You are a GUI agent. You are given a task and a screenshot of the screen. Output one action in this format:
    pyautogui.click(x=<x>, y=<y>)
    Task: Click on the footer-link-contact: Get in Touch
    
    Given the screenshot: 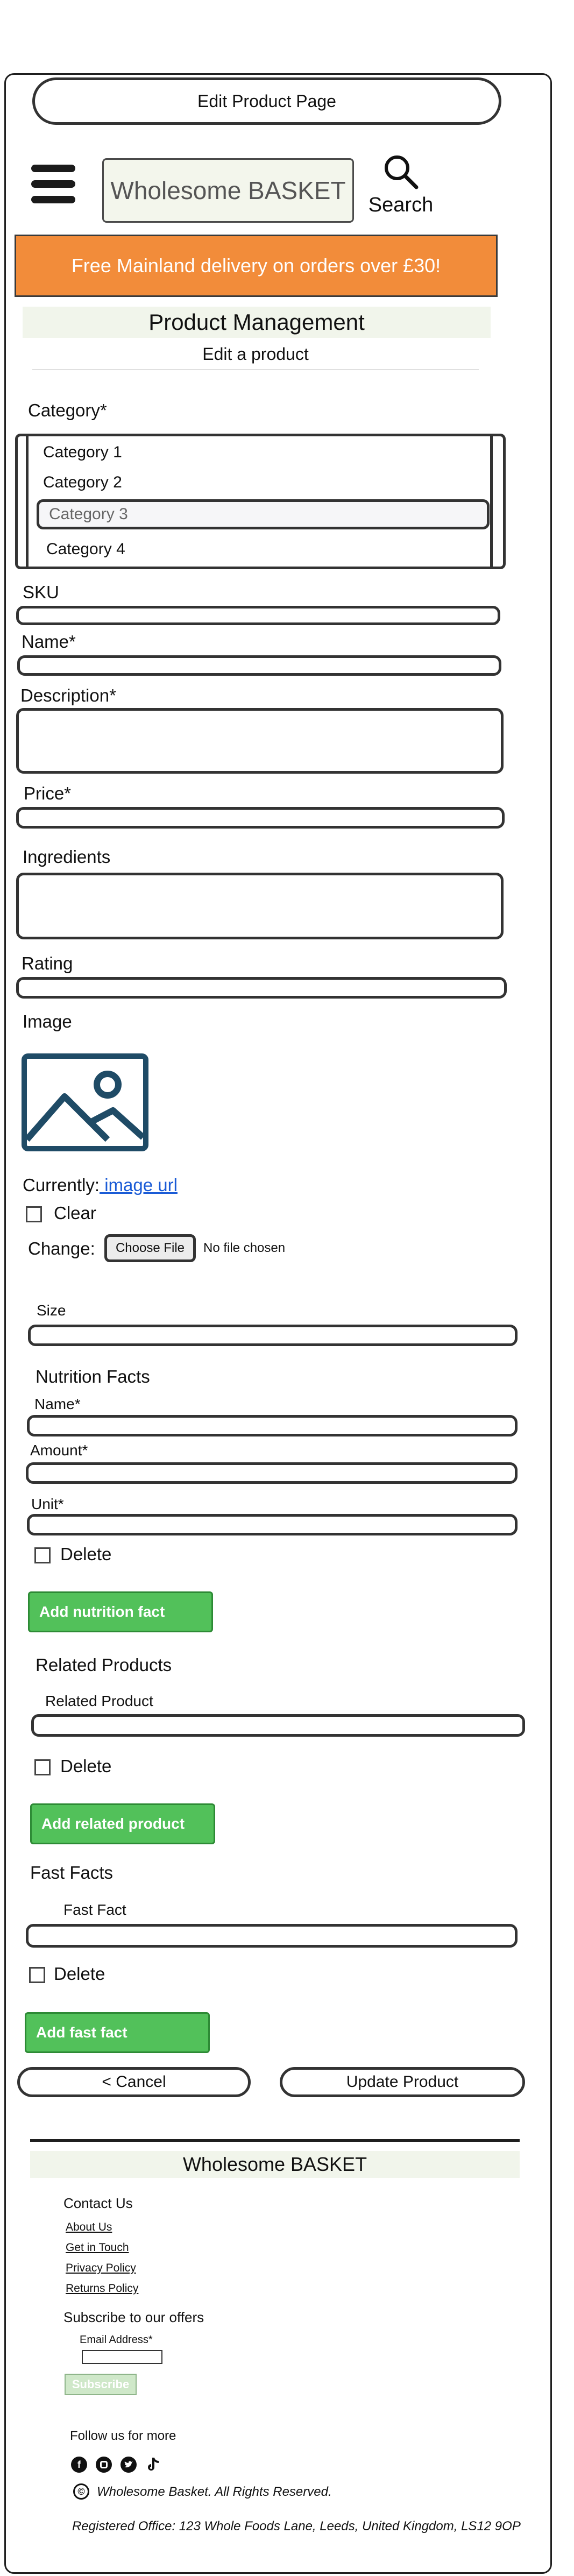 What is the action you would take?
    pyautogui.click(x=97, y=2247)
    